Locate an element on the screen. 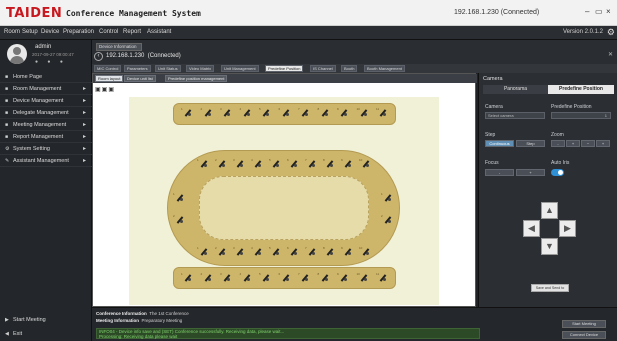 The image size is (617, 341). device-info-tab: Device Information is located at coordinates (119, 47).